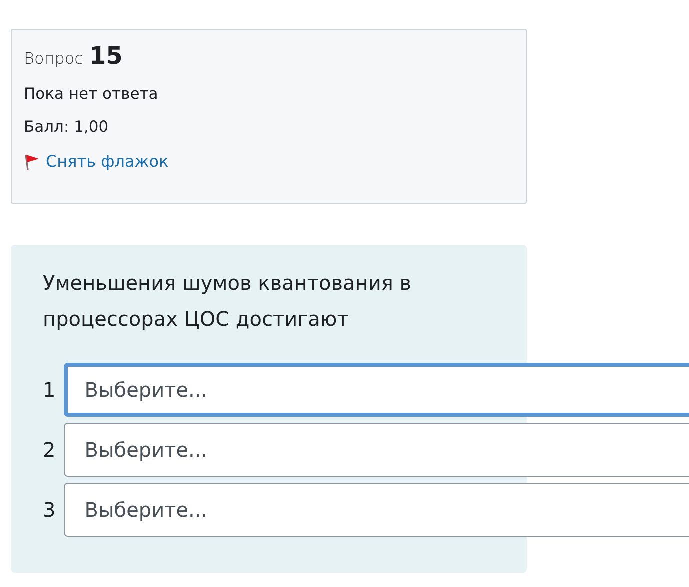  Describe the element at coordinates (32, 161) in the screenshot. I see `flag-icon` at that location.